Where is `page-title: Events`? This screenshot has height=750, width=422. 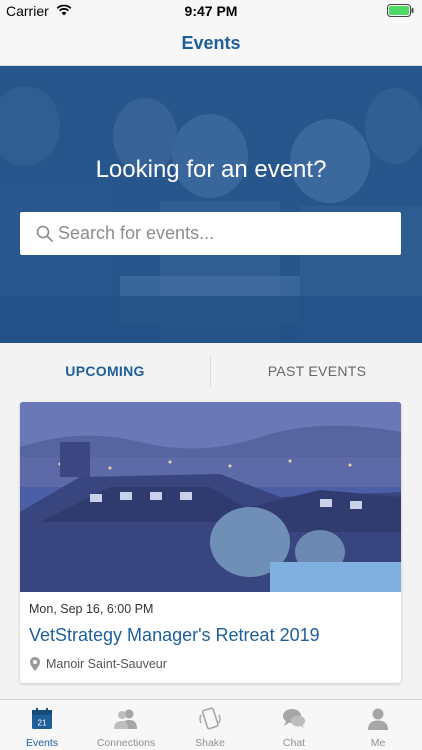
page-title: Events is located at coordinates (211, 43).